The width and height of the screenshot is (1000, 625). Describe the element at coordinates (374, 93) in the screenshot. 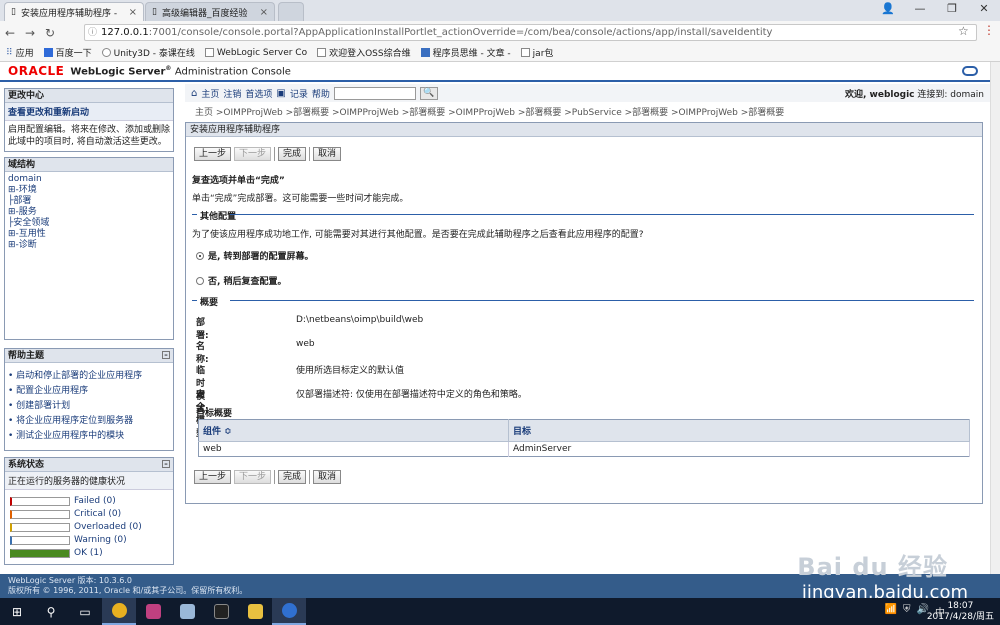

I see `search-input` at that location.